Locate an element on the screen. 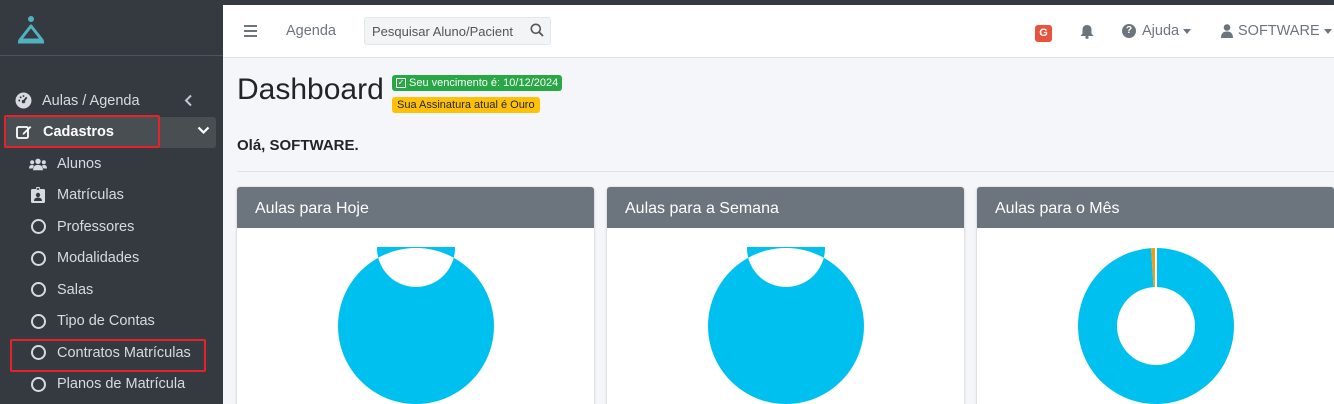 The height and width of the screenshot is (404, 1334). sidebar-subitem-tipo-de-contas: Tipo de Contas is located at coordinates (111, 322).